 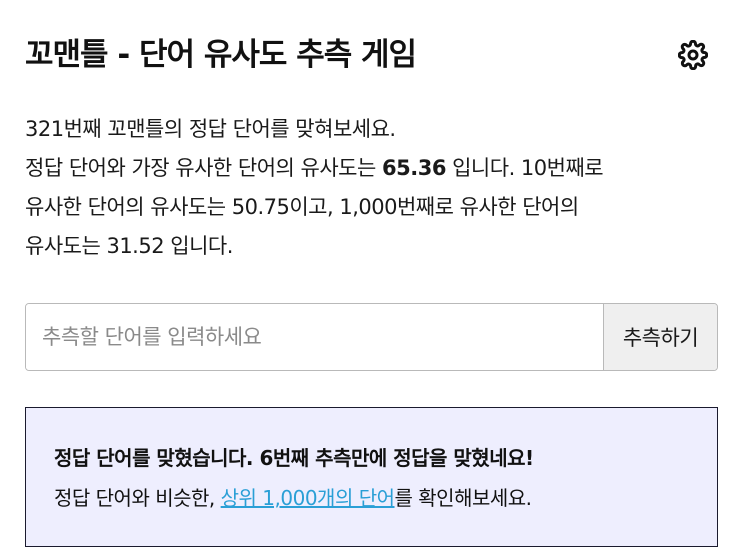 What do you see at coordinates (302, 207) in the screenshot?
I see `description-line: 유사한 단어의 유사도는 50.75이고, 1,000번째로 유사한 단어의` at bounding box center [302, 207].